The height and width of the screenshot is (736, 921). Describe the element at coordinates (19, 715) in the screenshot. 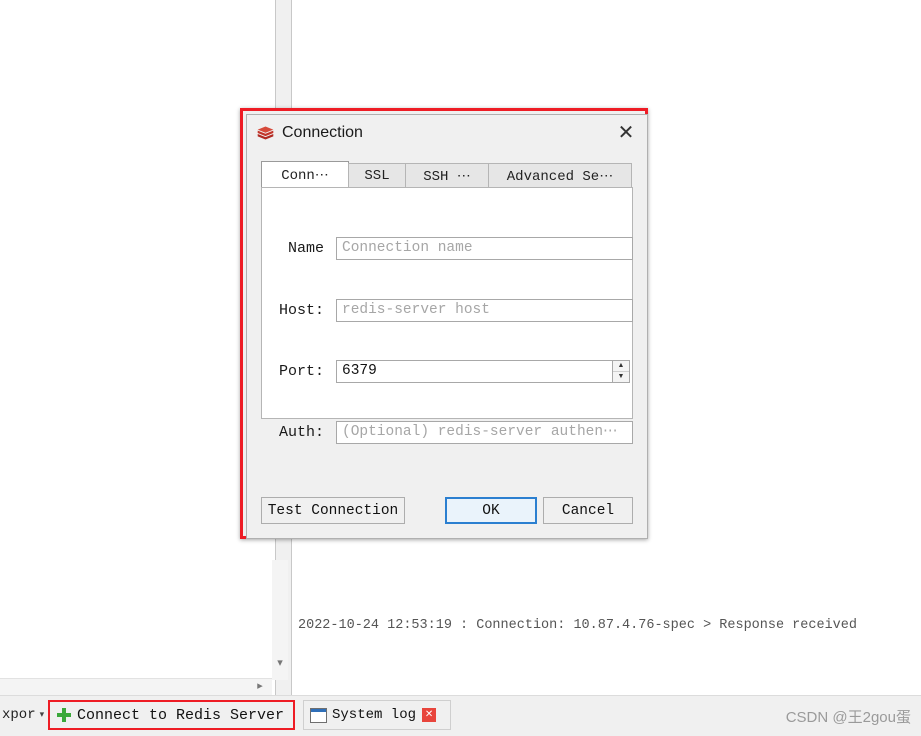

I see `export-tab-label: xpor` at that location.